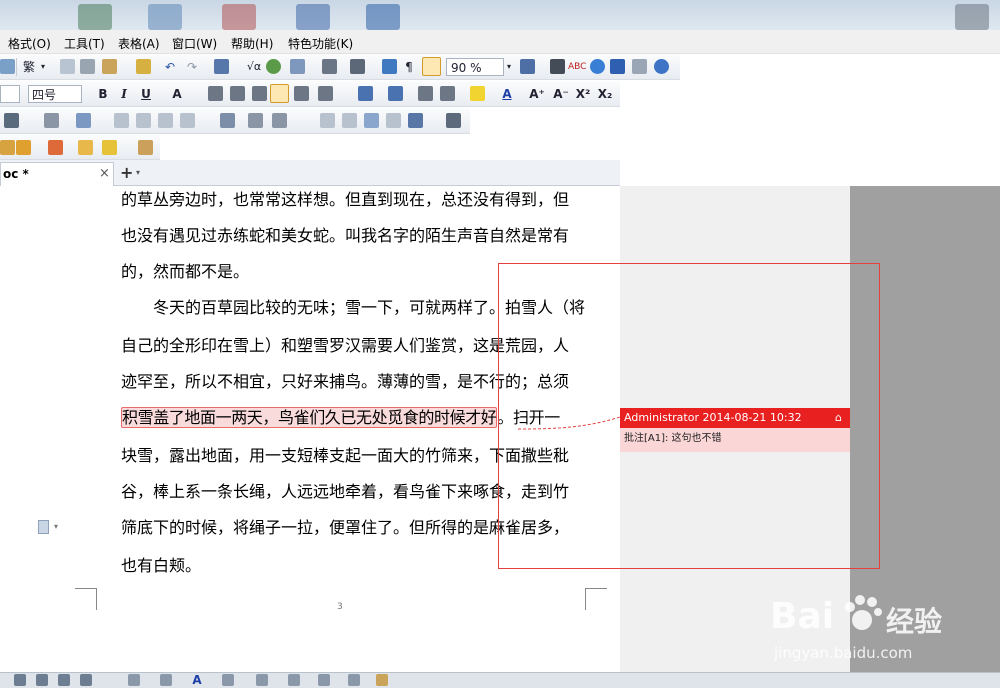  I want to click on line-spacing-icon, so click(325, 93).